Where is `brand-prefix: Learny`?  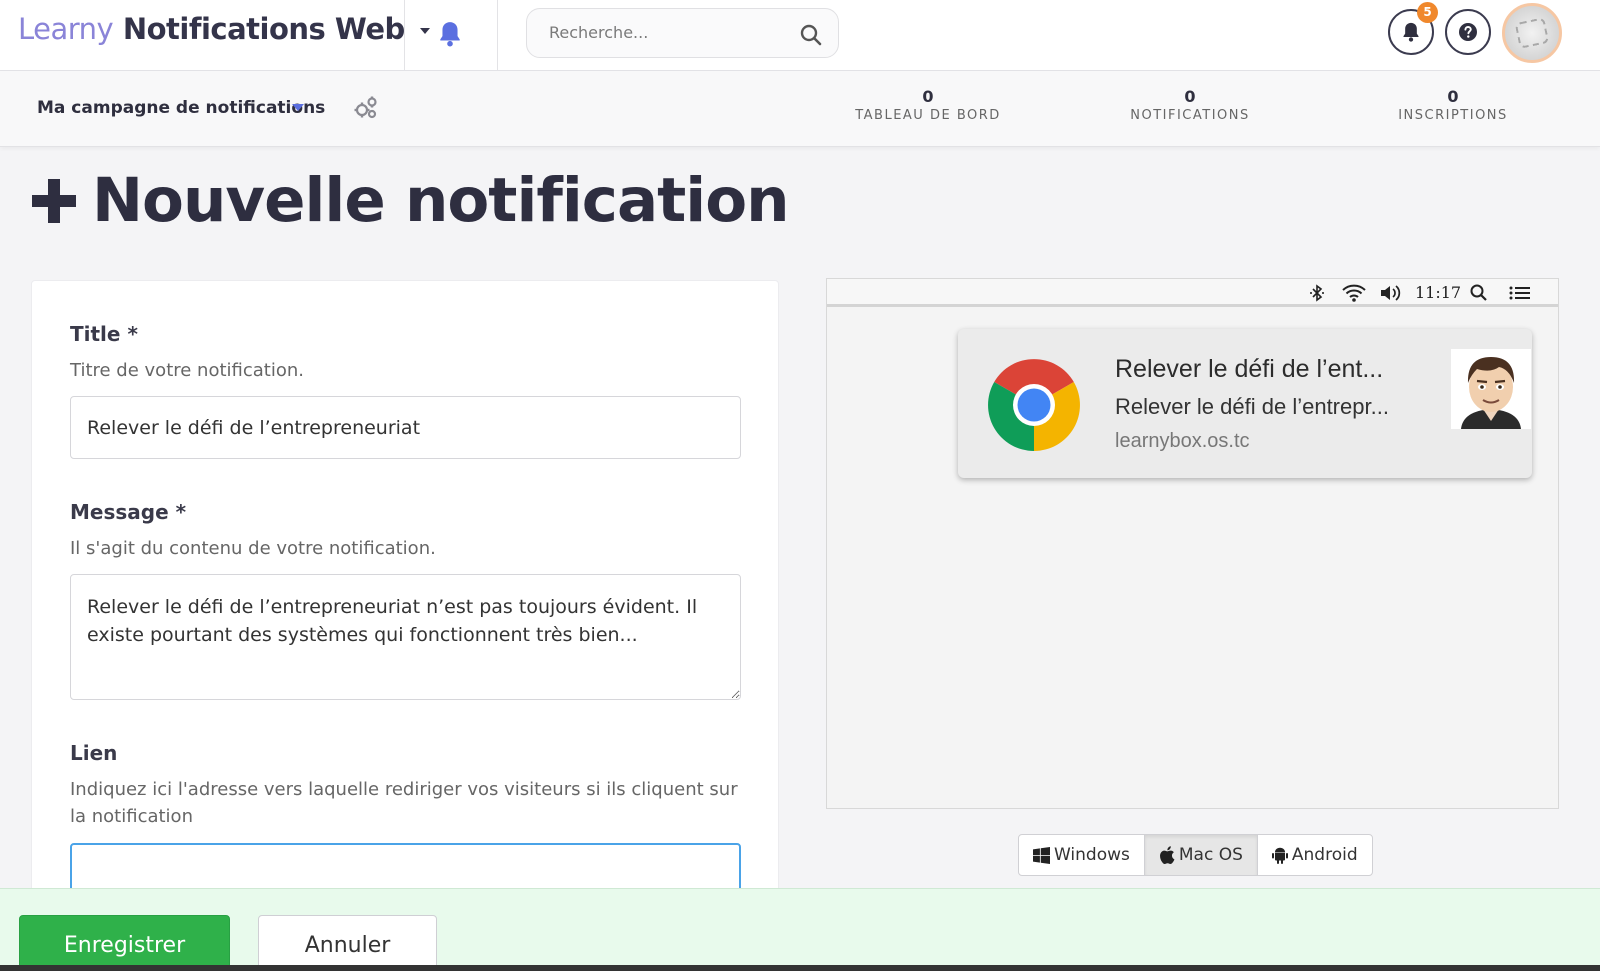
brand-prefix: Learny is located at coordinates (66, 29).